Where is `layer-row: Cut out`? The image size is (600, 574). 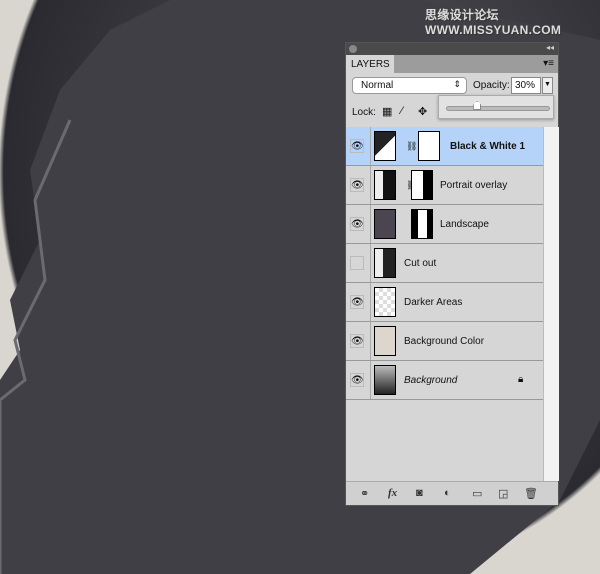
layer-row: Cut out is located at coordinates (444, 263).